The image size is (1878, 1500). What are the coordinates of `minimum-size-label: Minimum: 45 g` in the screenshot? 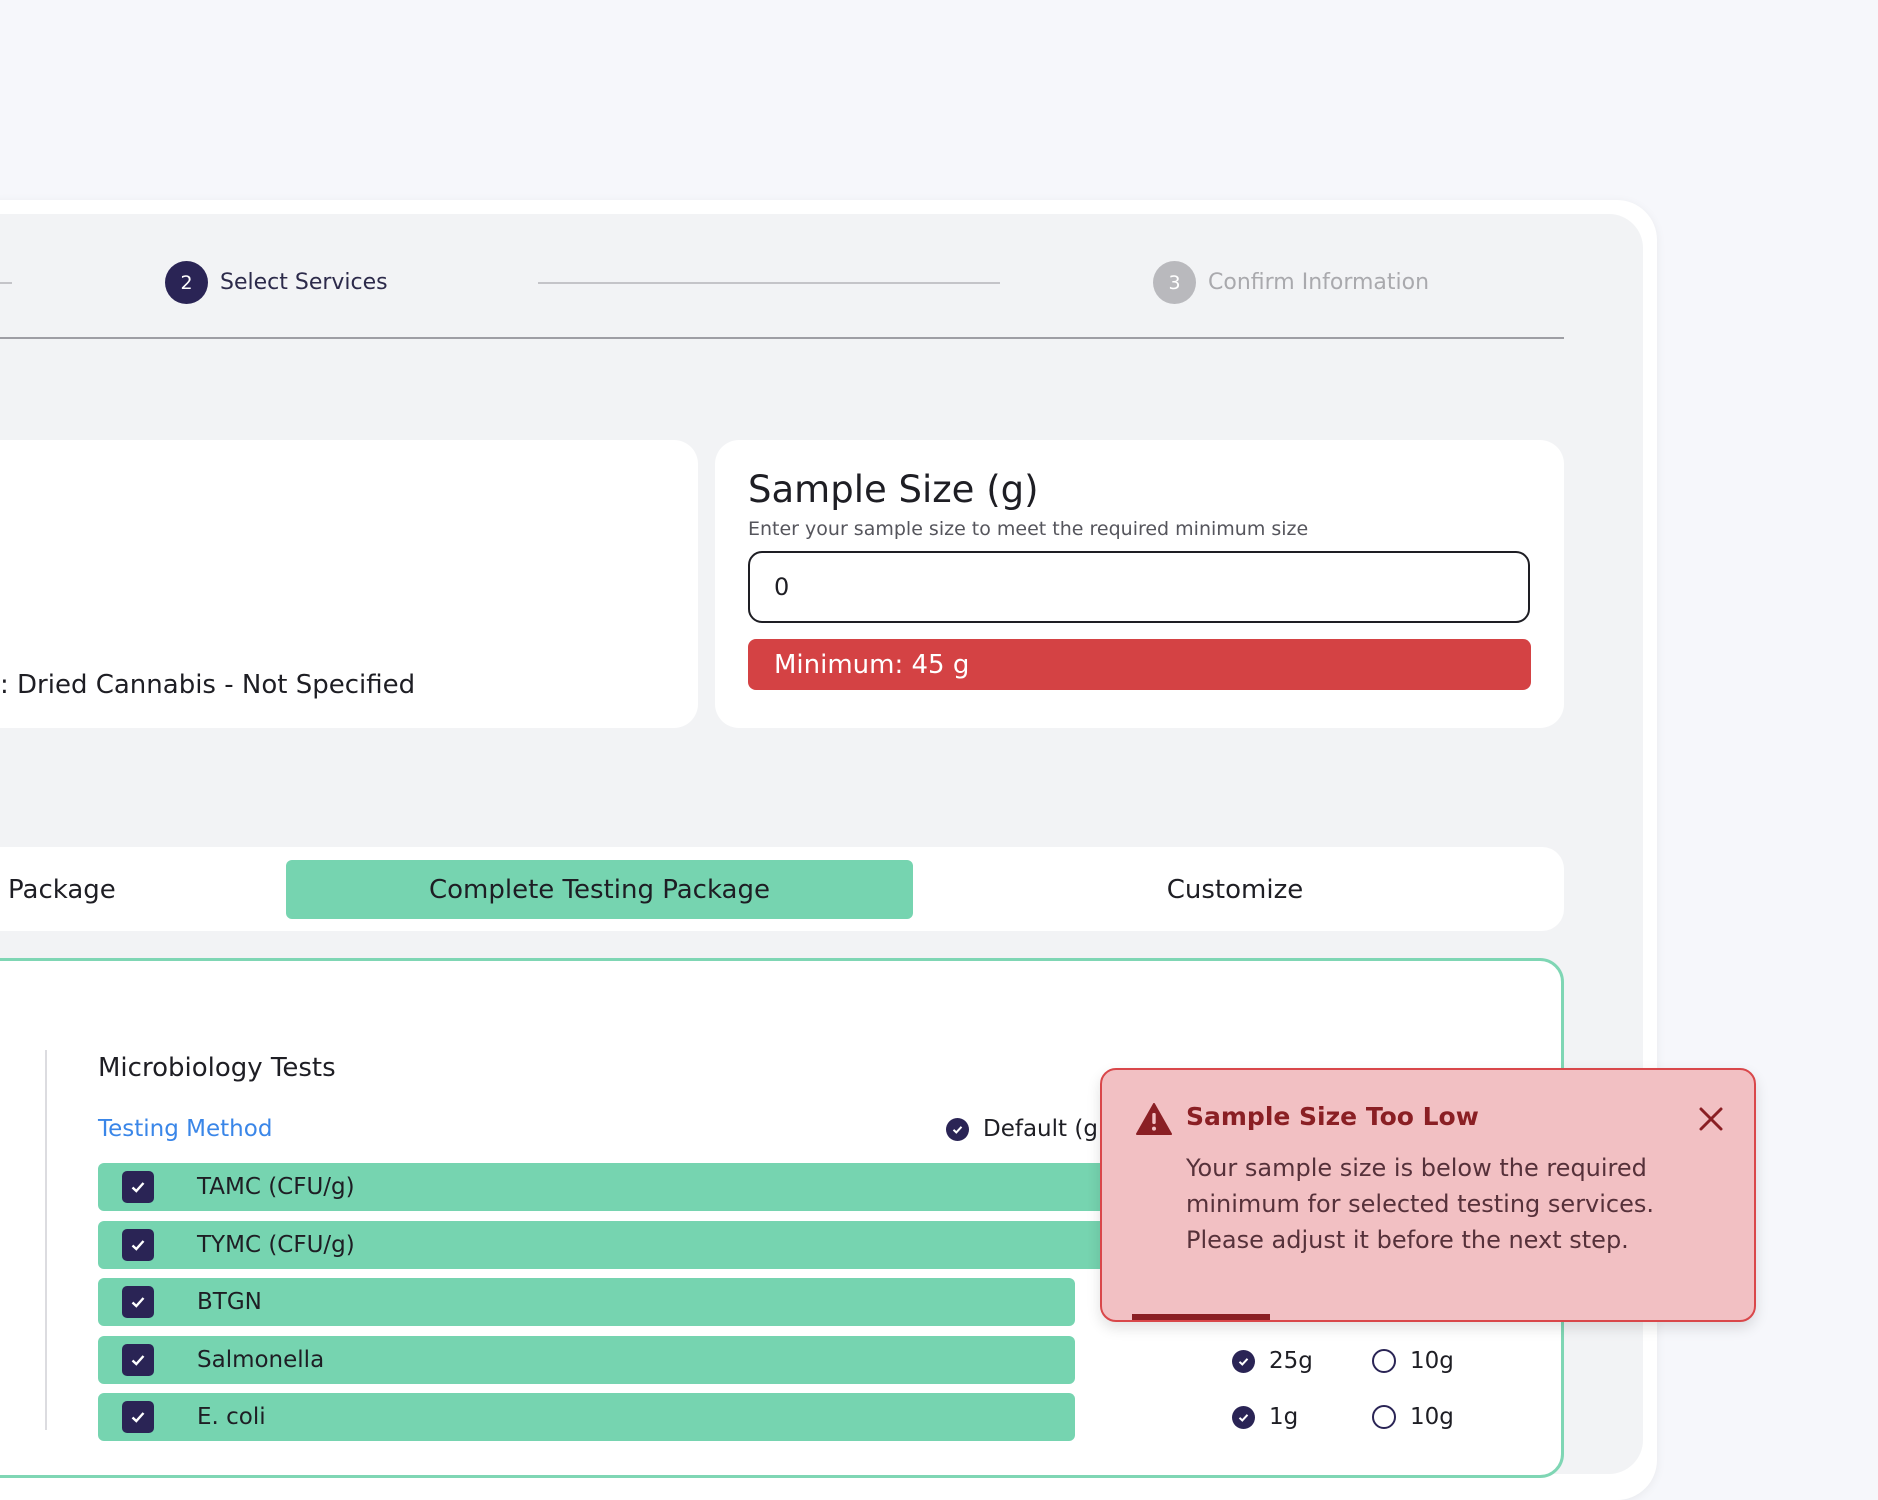 It's located at (872, 664).